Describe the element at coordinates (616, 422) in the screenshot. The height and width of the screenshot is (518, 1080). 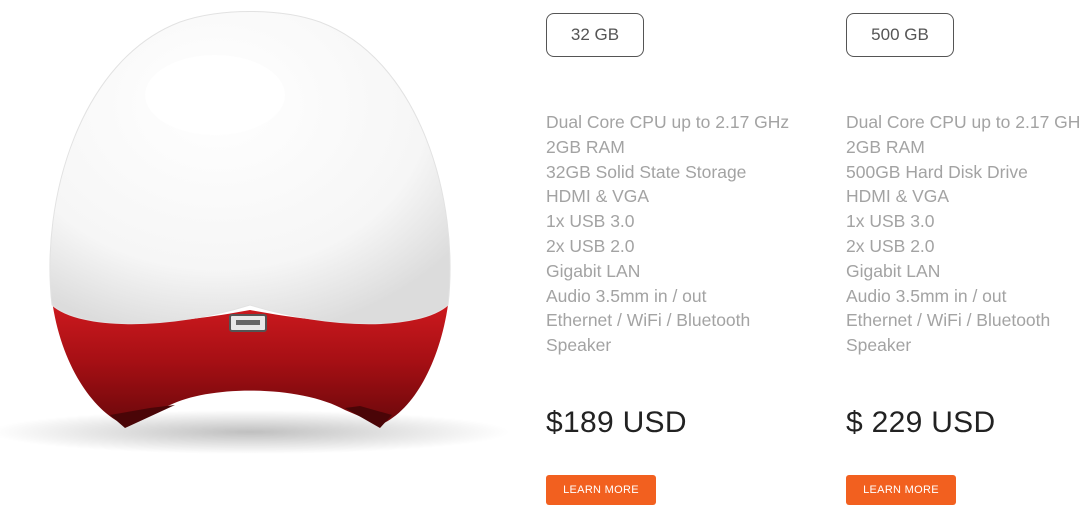
I see `price-label: $189 USD` at that location.